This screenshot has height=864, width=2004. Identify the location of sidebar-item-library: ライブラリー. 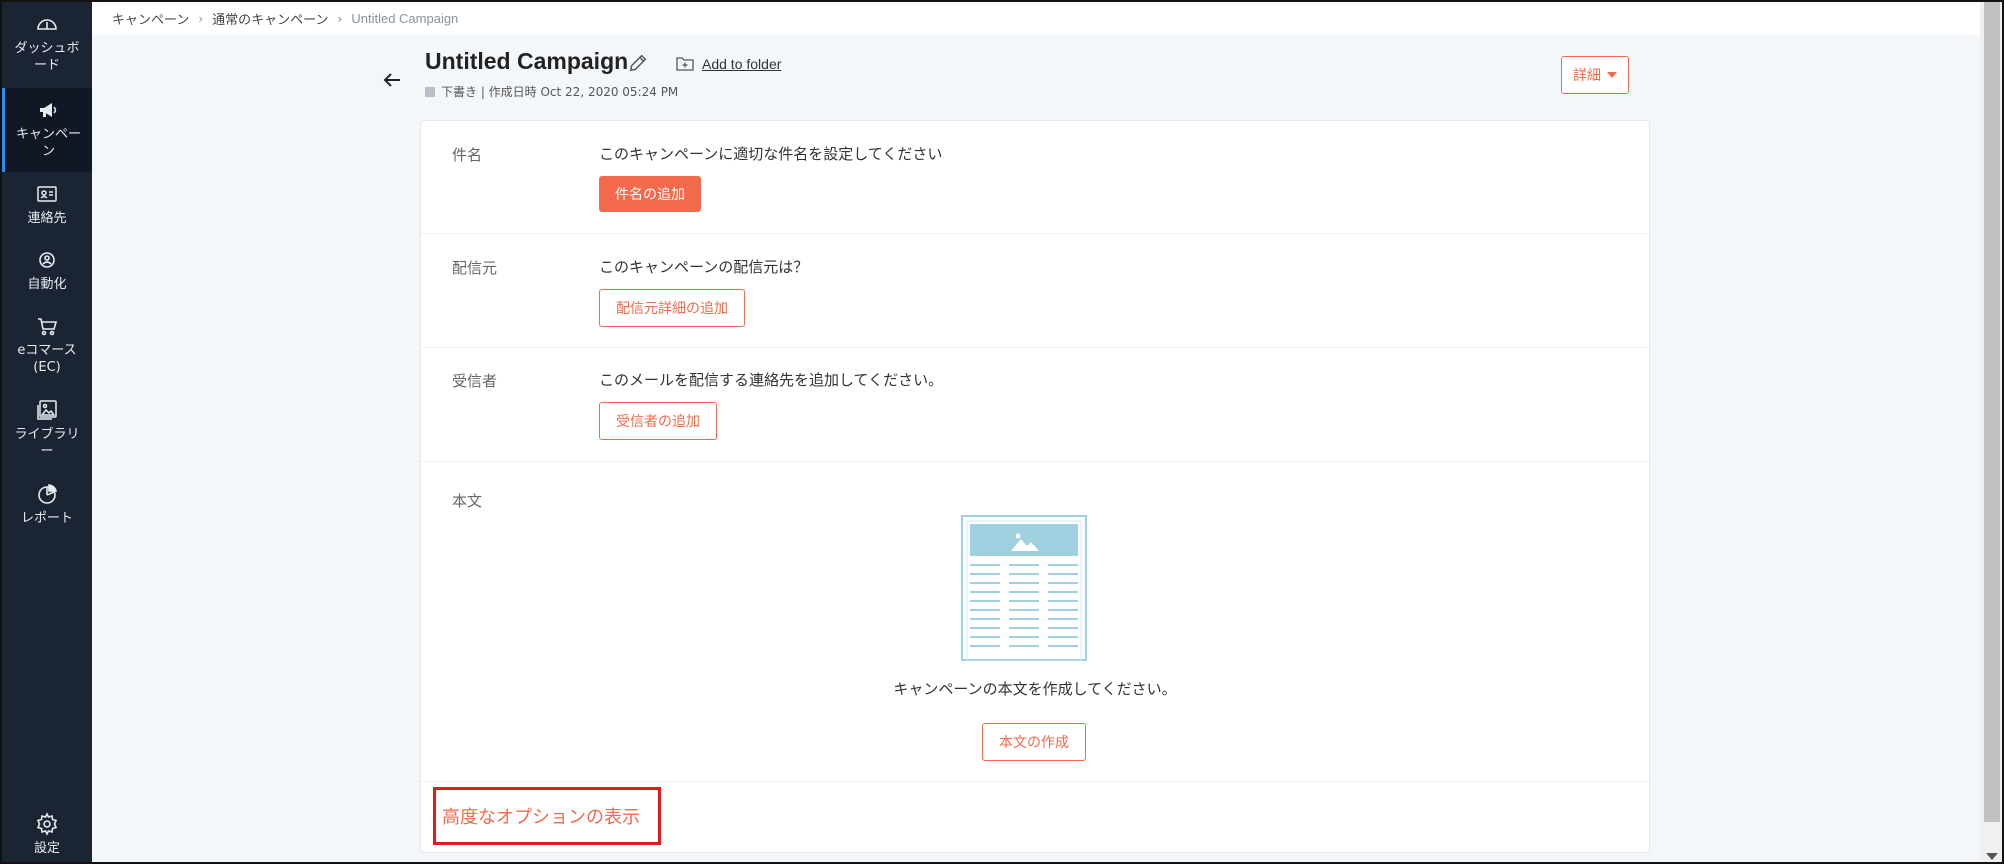
(47, 429).